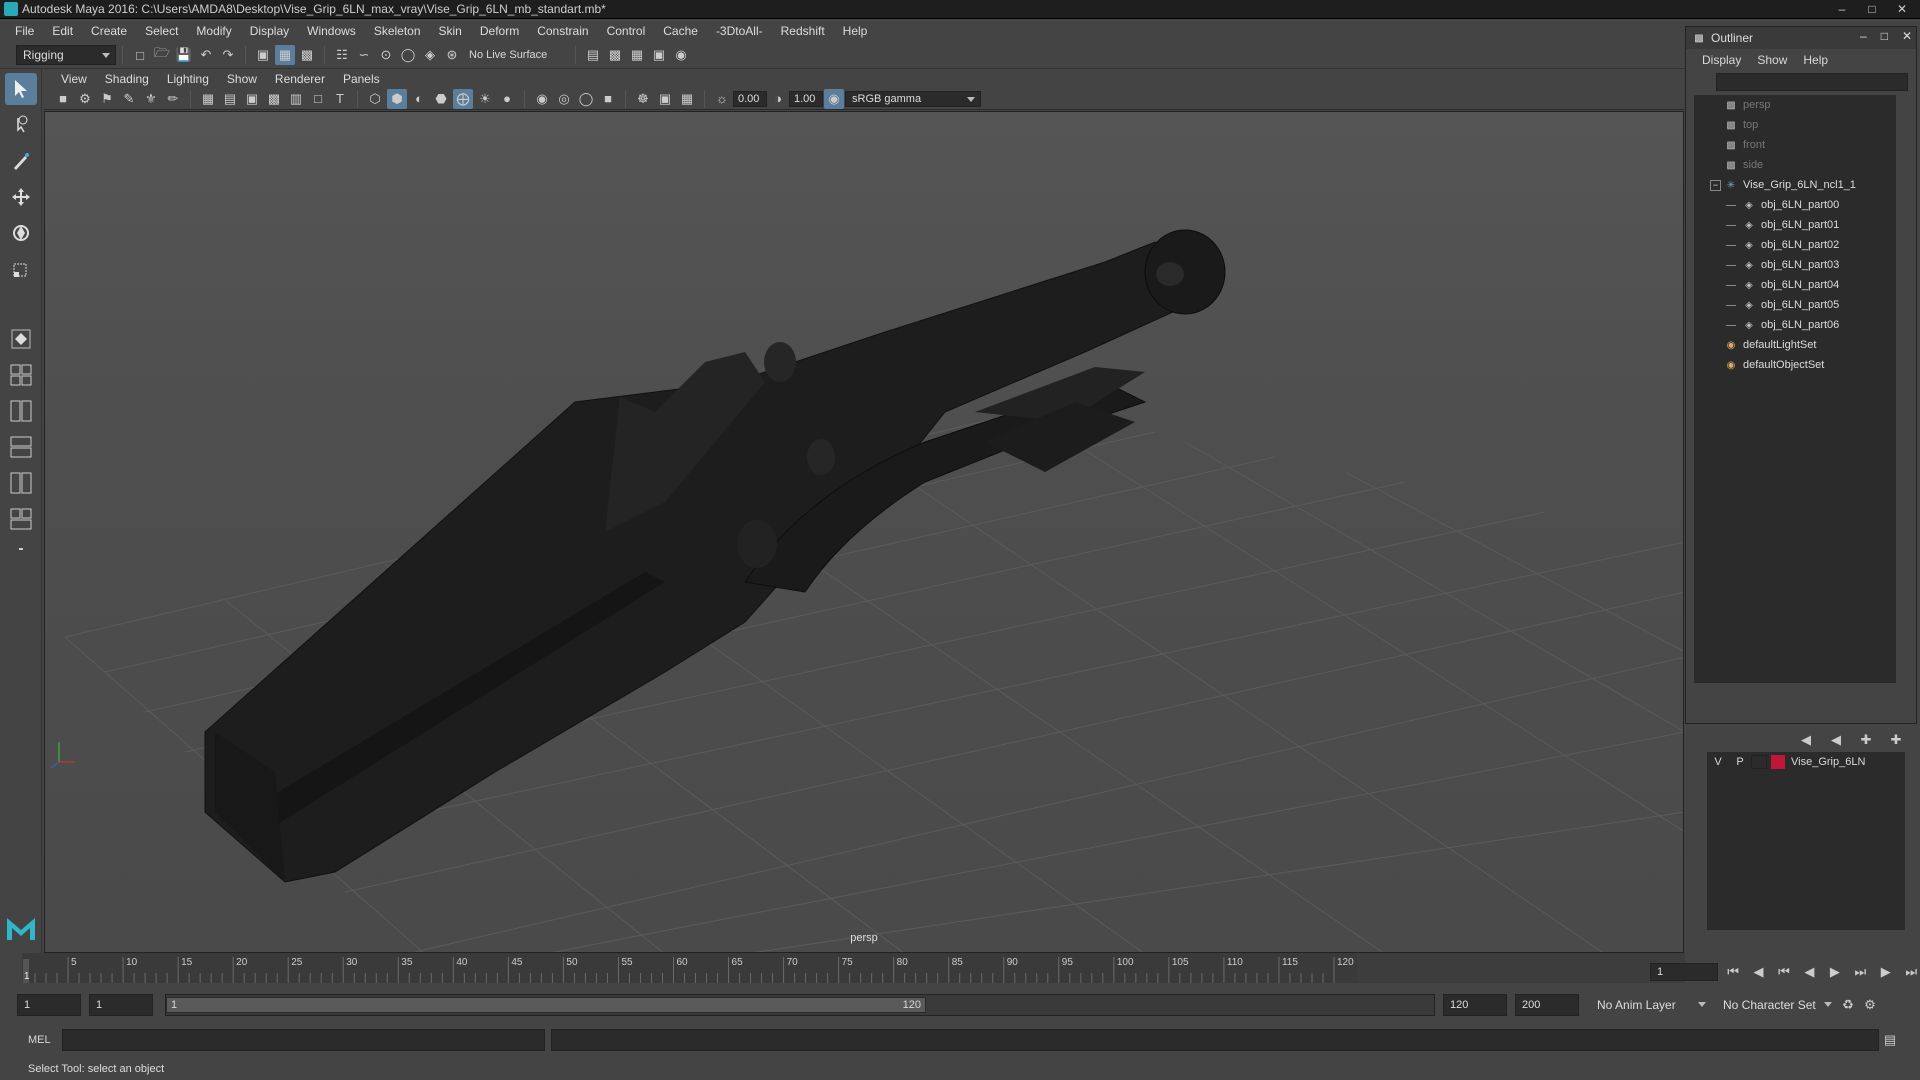 The height and width of the screenshot is (1080, 1920). Describe the element at coordinates (1795, 185) in the screenshot. I see `outliner-item: − ✳ Vise_Grip_6LN_ncl1_1` at that location.